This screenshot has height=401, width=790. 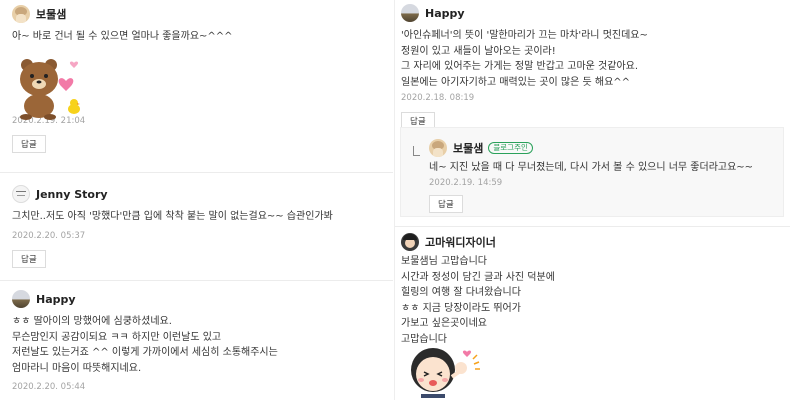 I want to click on comment-author: 고마워디자이너, so click(x=460, y=242).